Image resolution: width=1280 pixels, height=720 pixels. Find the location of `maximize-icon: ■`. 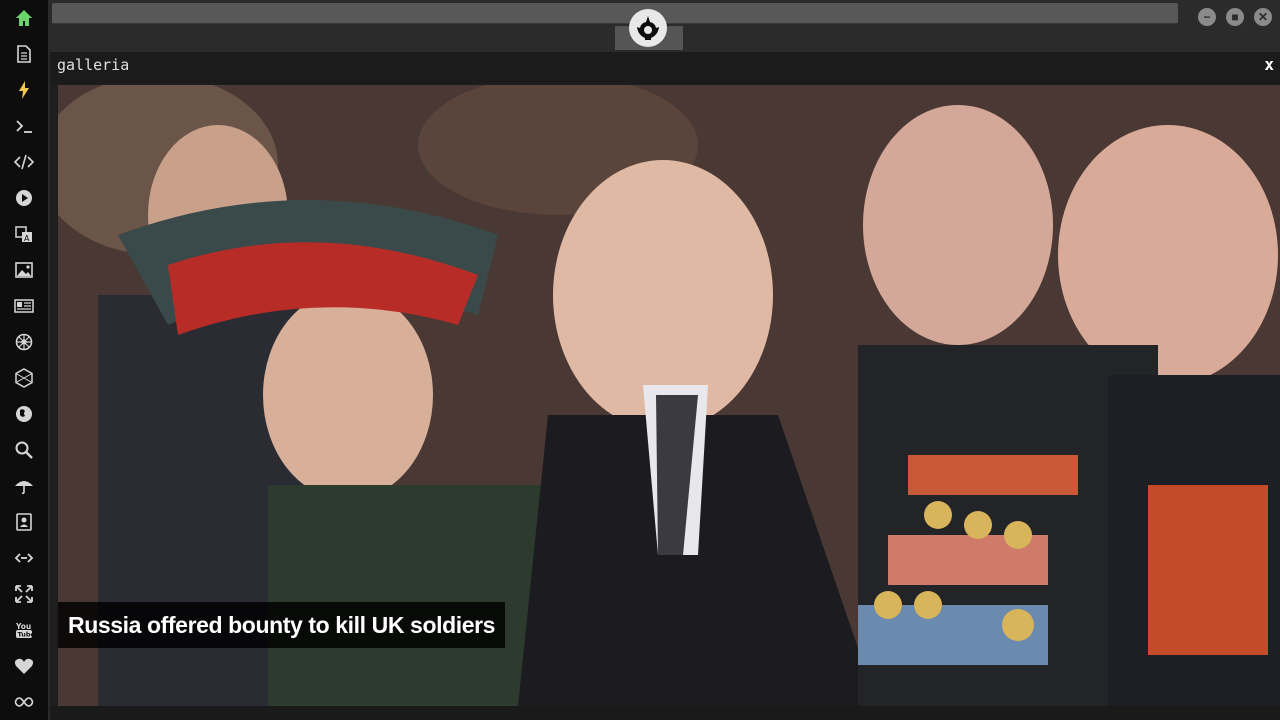

maximize-icon: ■ is located at coordinates (1235, 17).